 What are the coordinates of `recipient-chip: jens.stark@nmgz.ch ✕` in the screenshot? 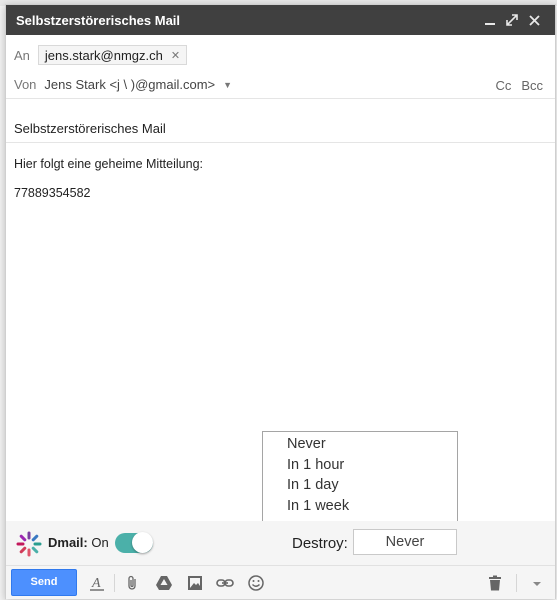 It's located at (112, 55).